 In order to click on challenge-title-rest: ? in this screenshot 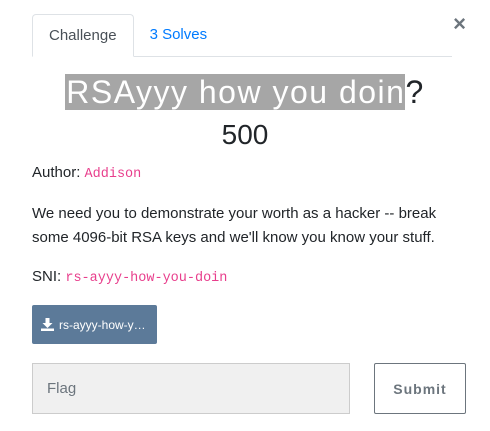, I will do `click(415, 92)`.